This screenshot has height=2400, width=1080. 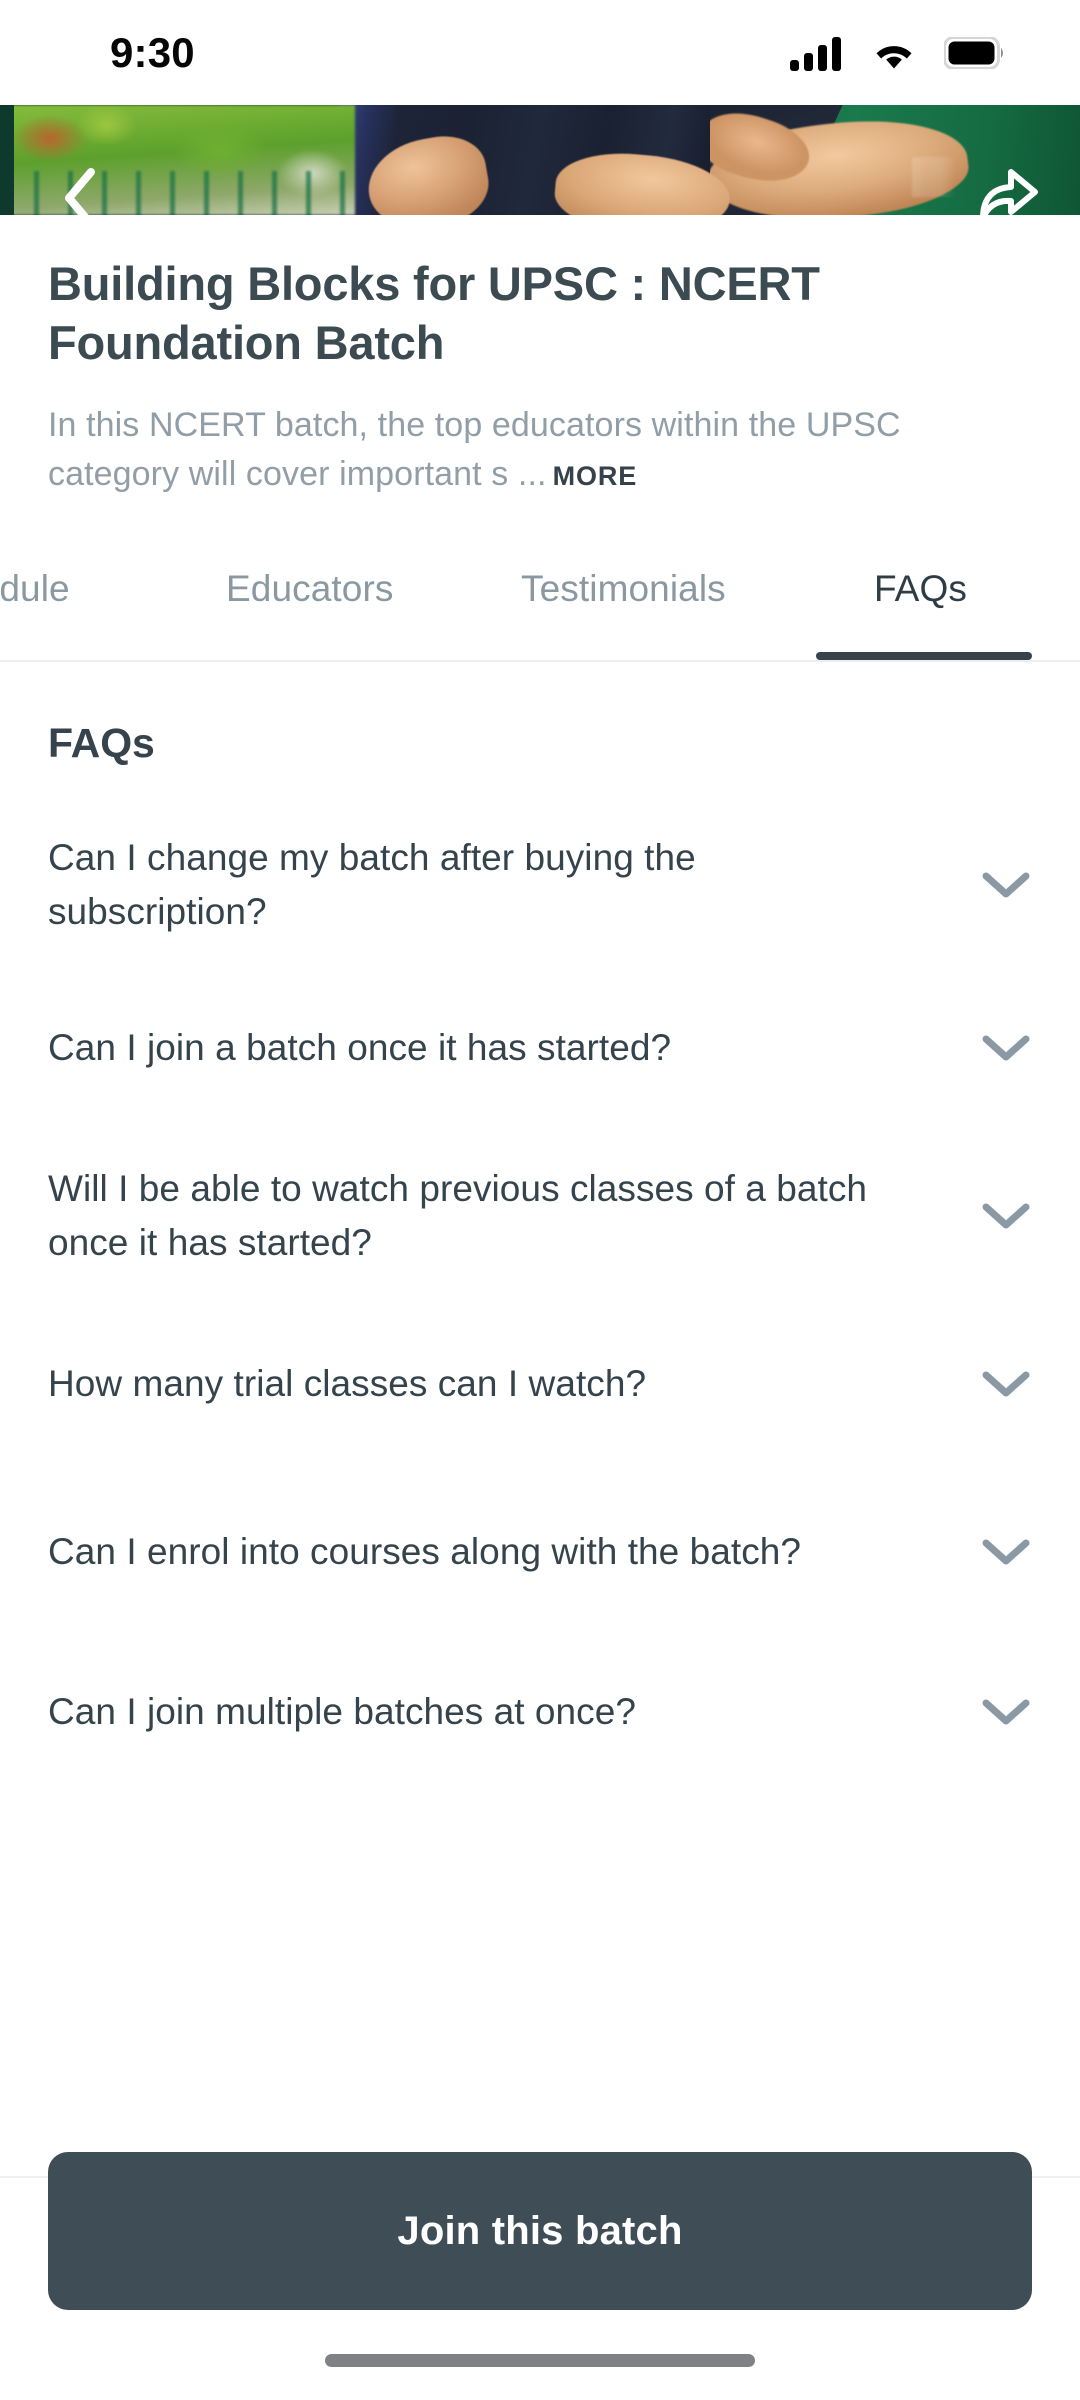 I want to click on active-tab-indicator, so click(x=924, y=655).